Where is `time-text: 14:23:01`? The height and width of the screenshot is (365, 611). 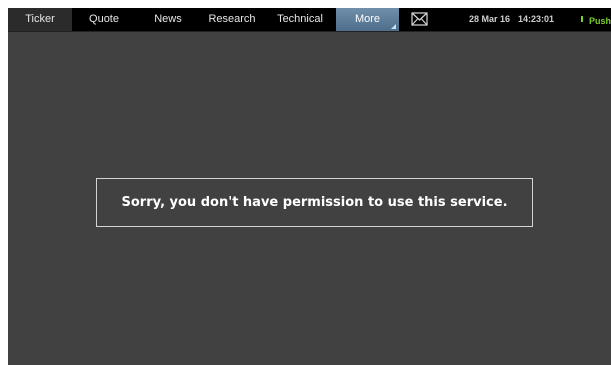 time-text: 14:23:01 is located at coordinates (536, 19).